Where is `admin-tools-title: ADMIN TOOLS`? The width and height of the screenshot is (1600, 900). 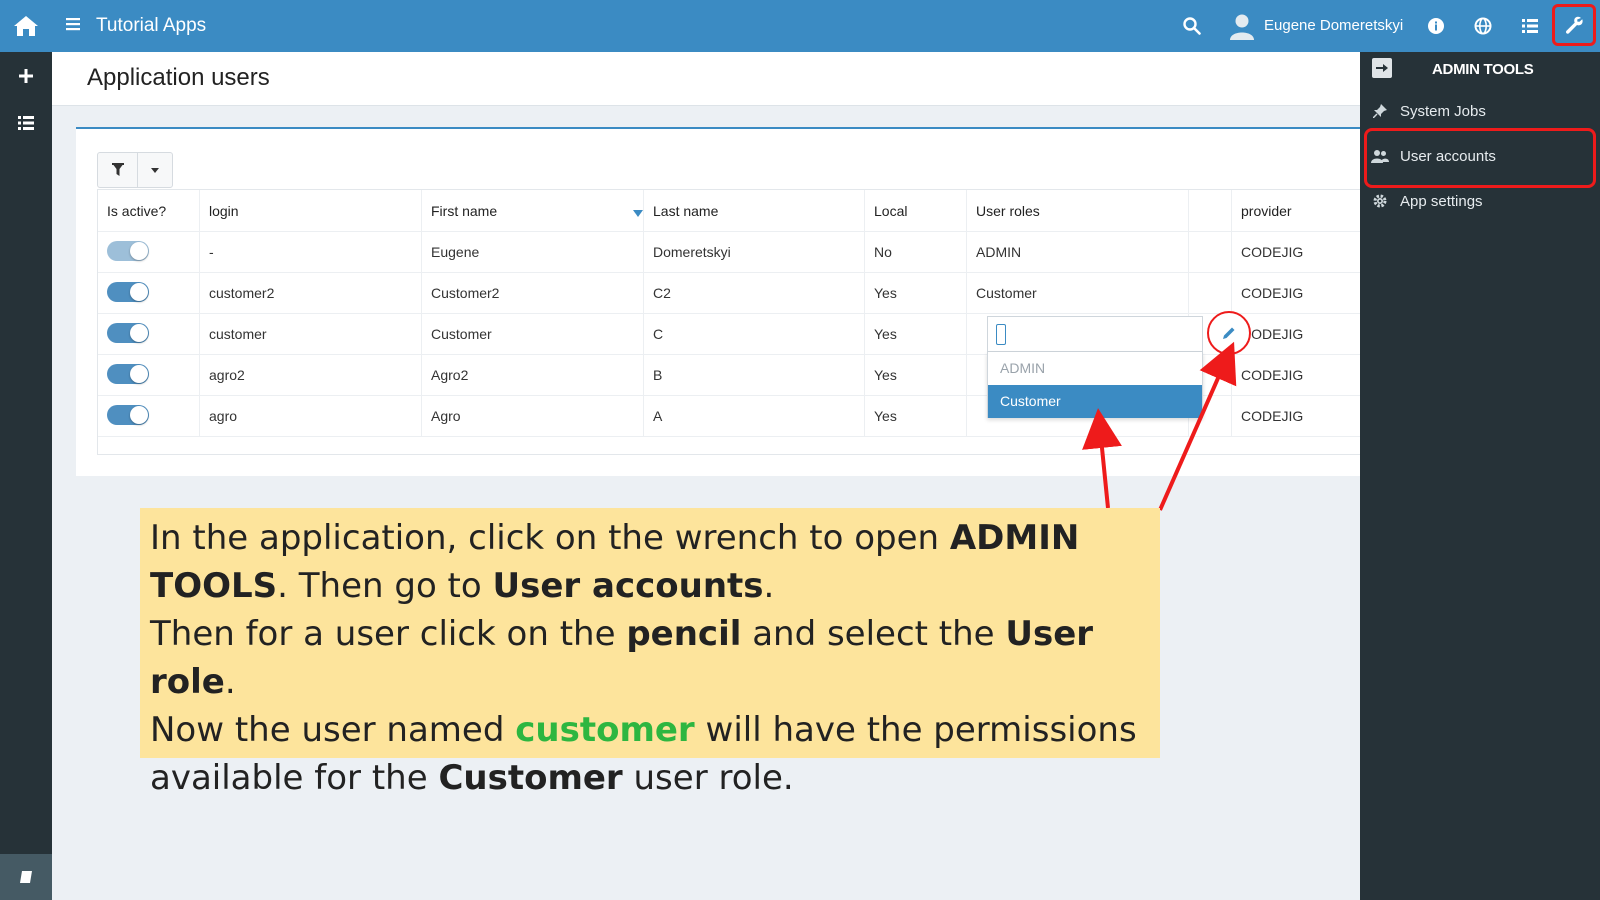 admin-tools-title: ADMIN TOOLS is located at coordinates (1483, 69).